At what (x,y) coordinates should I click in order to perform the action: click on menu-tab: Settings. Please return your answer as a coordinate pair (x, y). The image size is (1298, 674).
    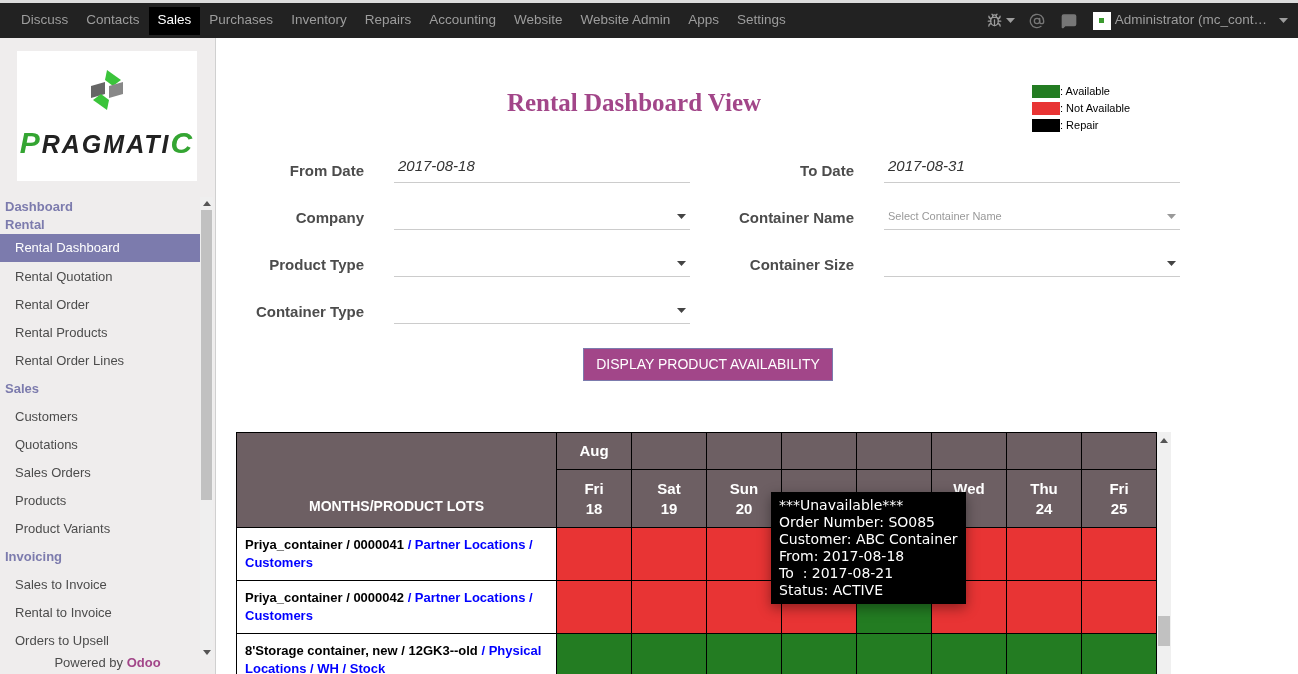
    Looking at the image, I should click on (761, 20).